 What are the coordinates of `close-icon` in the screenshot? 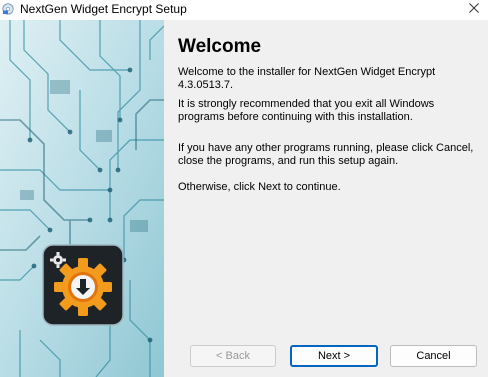 It's located at (474, 8).